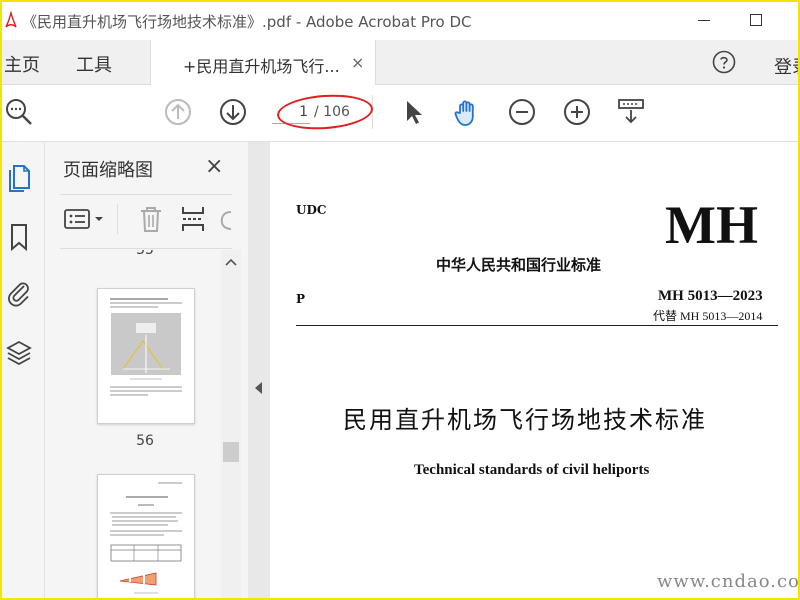  What do you see at coordinates (704, 20) in the screenshot?
I see `minimize-button` at bounding box center [704, 20].